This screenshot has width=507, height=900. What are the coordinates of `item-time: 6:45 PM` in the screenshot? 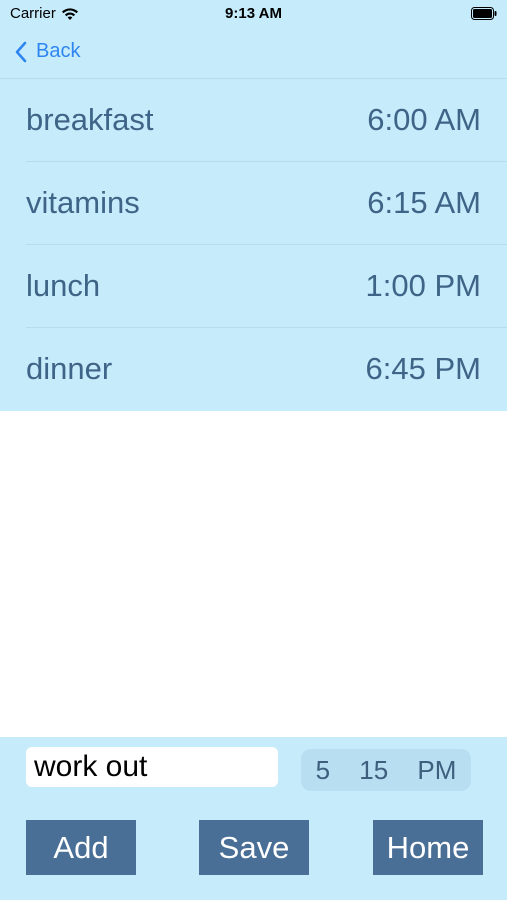 It's located at (423, 368).